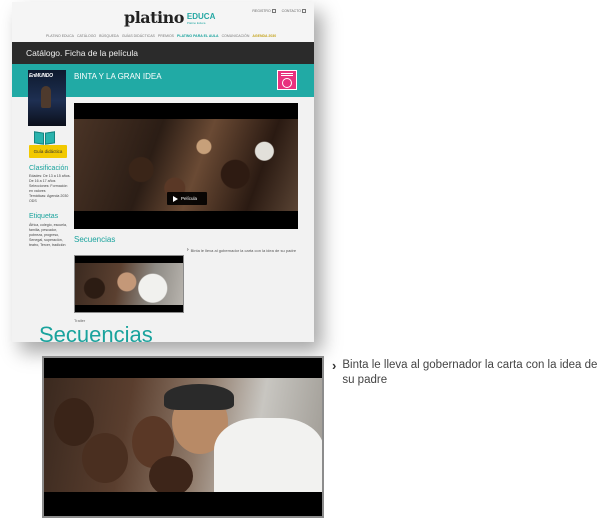  What do you see at coordinates (198, 36) in the screenshot?
I see `nav-item-platino-aula: PLATINO PARA EL AULA` at bounding box center [198, 36].